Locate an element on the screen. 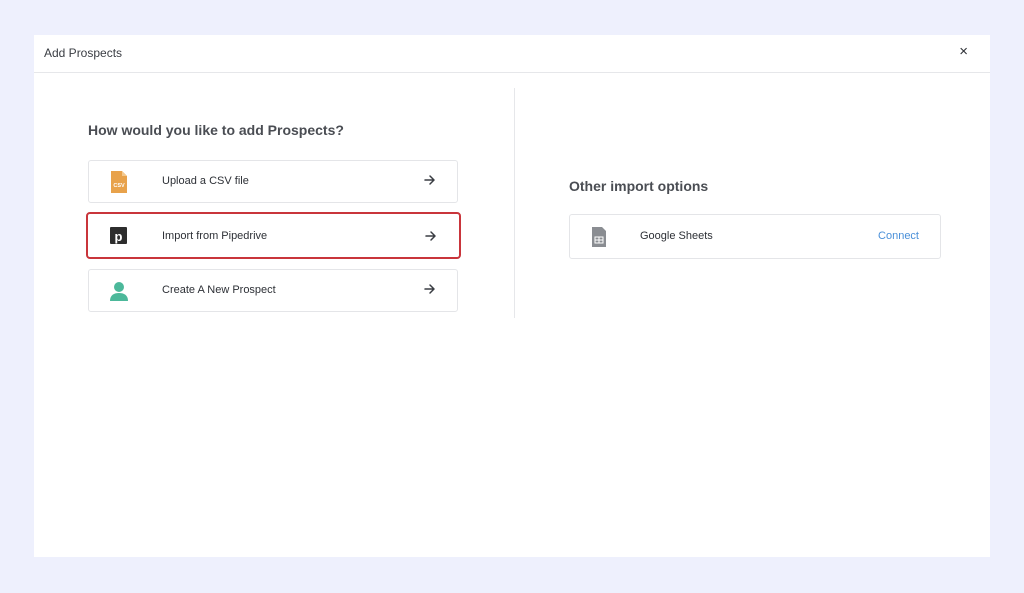 The height and width of the screenshot is (593, 1024). csv-icon-text: CSV is located at coordinates (119, 186).